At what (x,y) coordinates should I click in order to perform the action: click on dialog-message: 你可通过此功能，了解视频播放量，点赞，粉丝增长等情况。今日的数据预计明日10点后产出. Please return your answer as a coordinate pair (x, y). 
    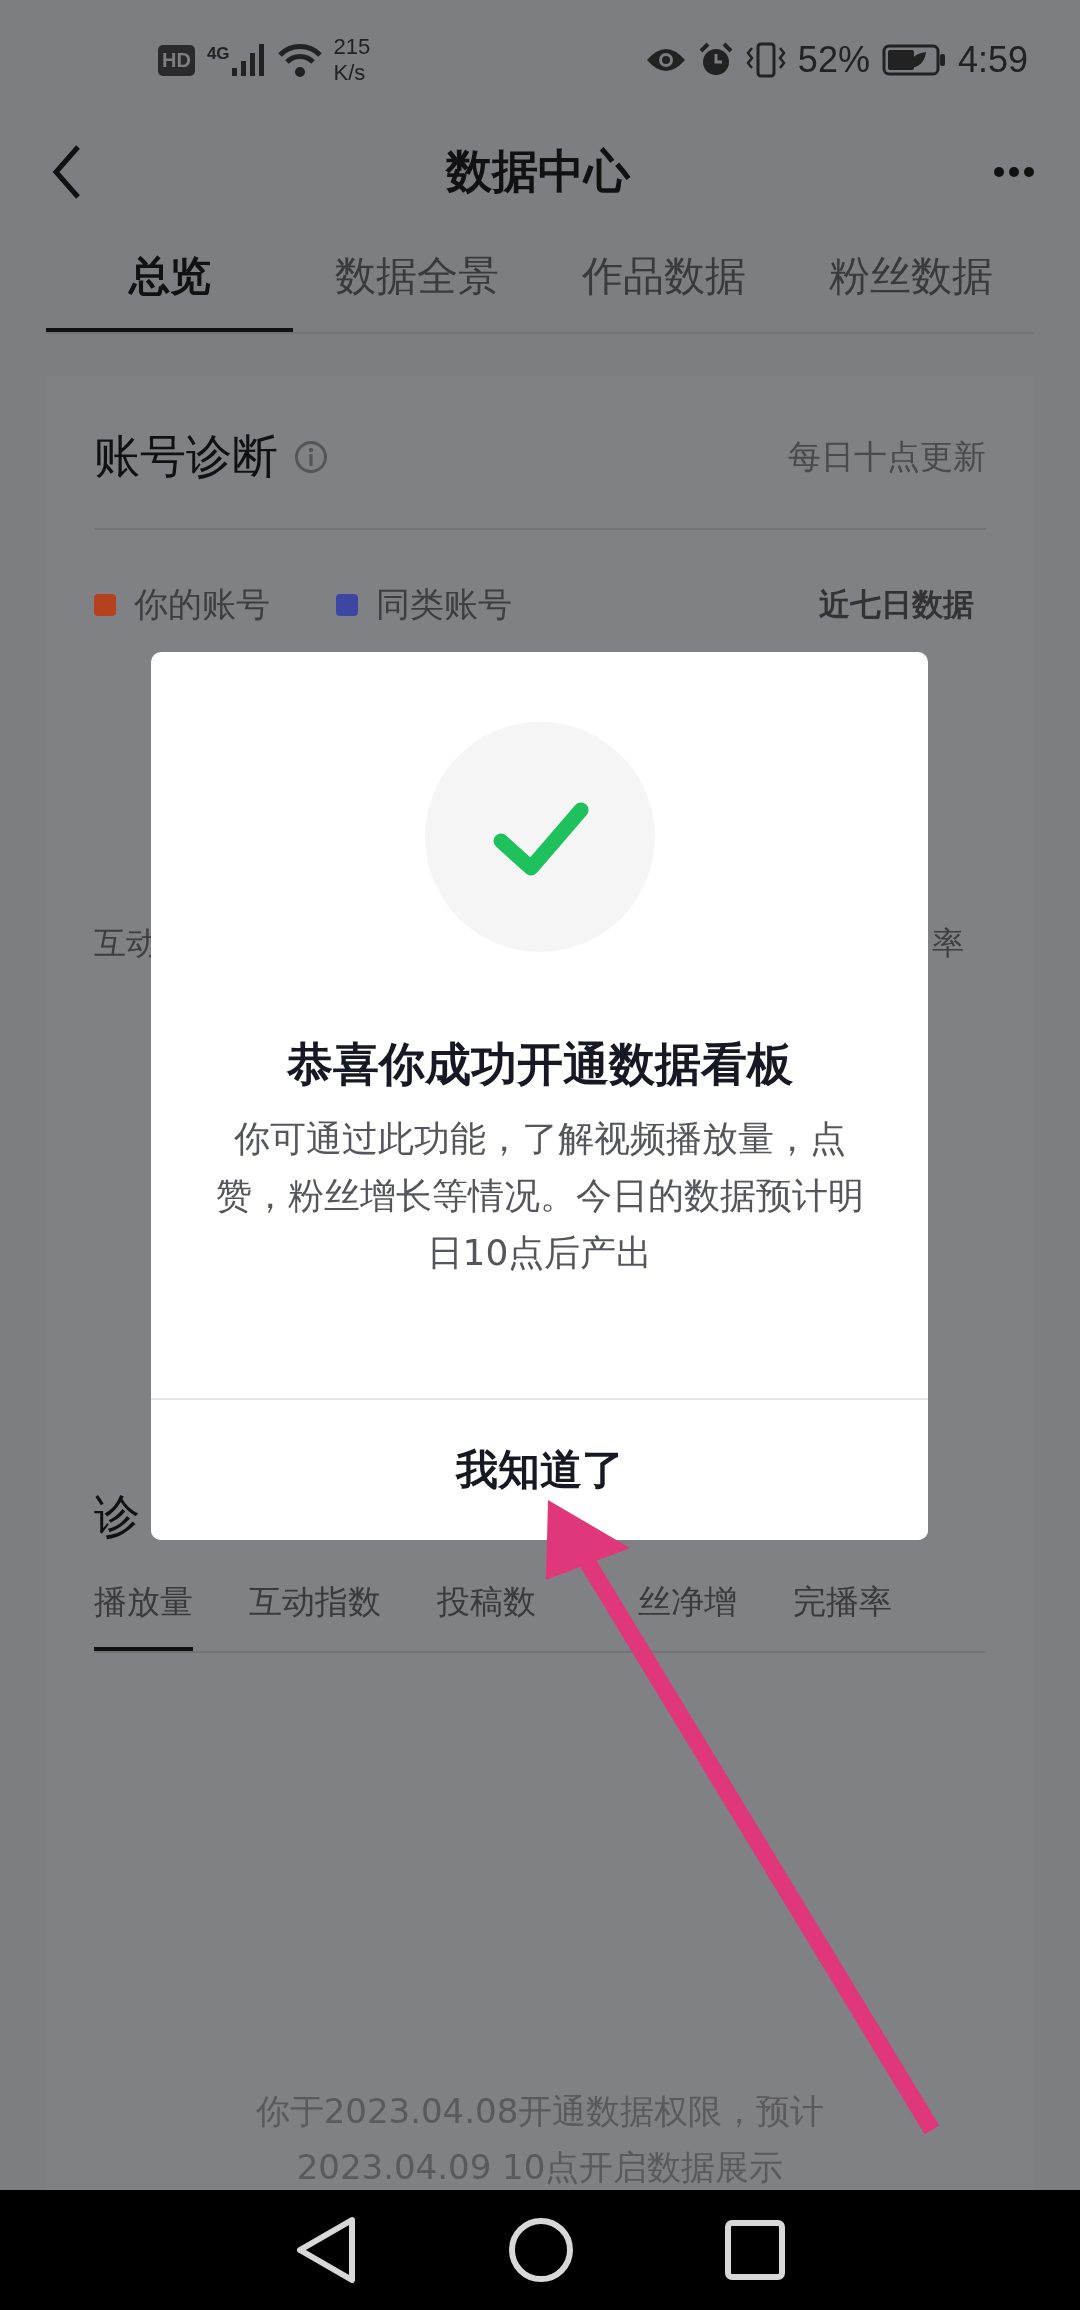
    Looking at the image, I should click on (539, 1196).